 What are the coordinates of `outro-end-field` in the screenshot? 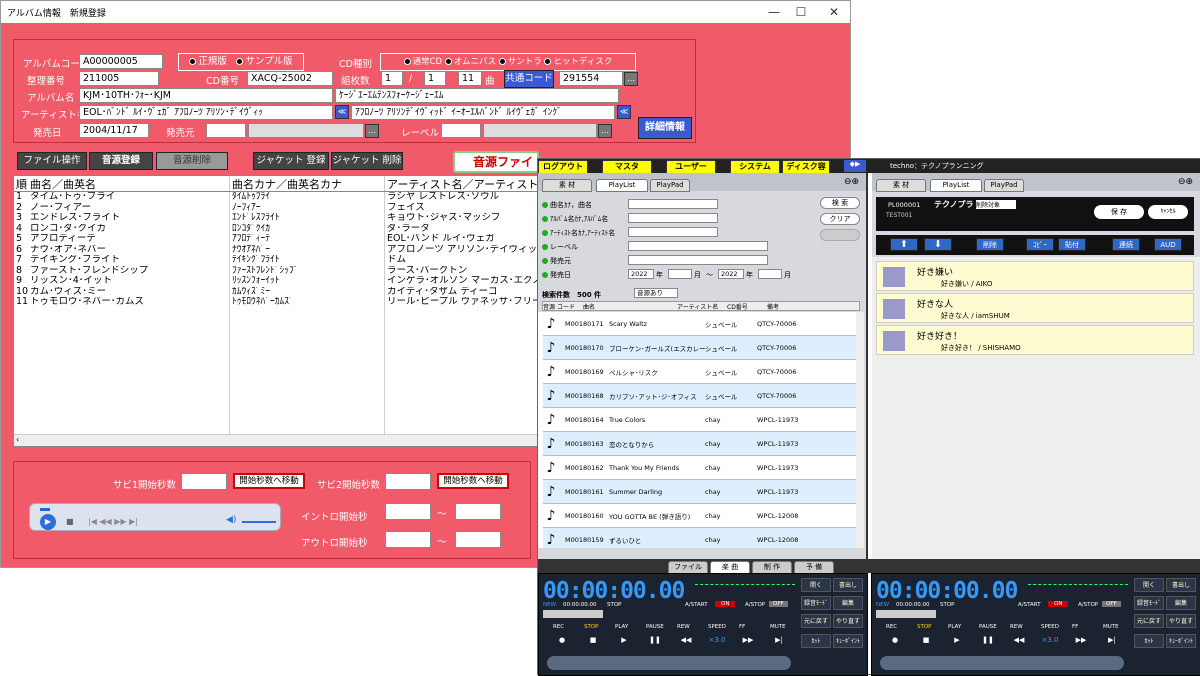 It's located at (478, 539).